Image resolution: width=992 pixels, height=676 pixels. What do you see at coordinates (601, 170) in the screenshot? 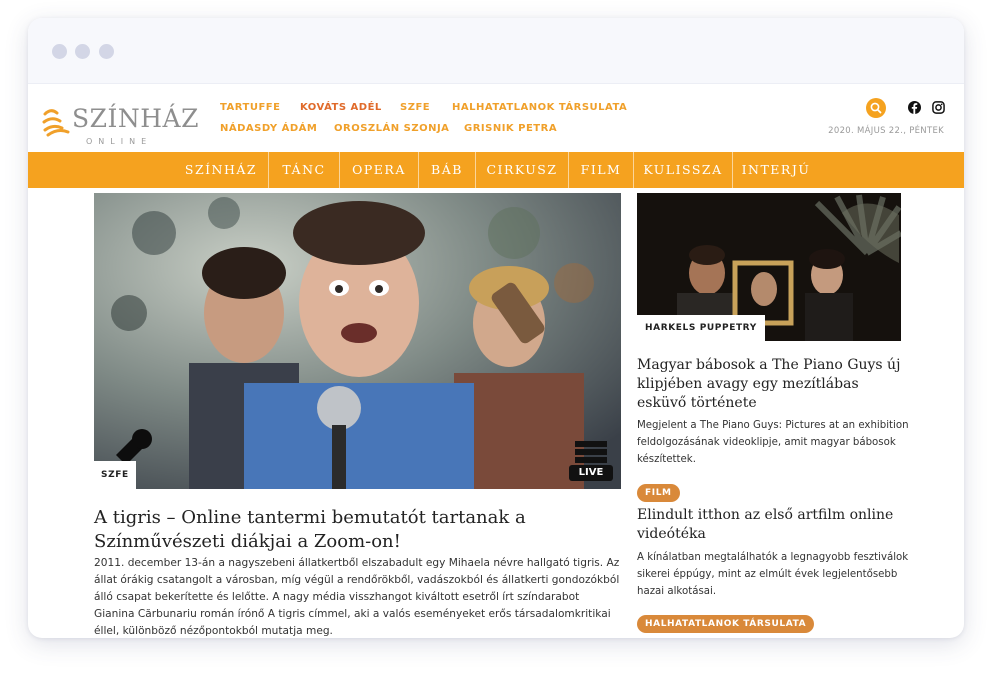
I see `nav-item-film: FILM` at bounding box center [601, 170].